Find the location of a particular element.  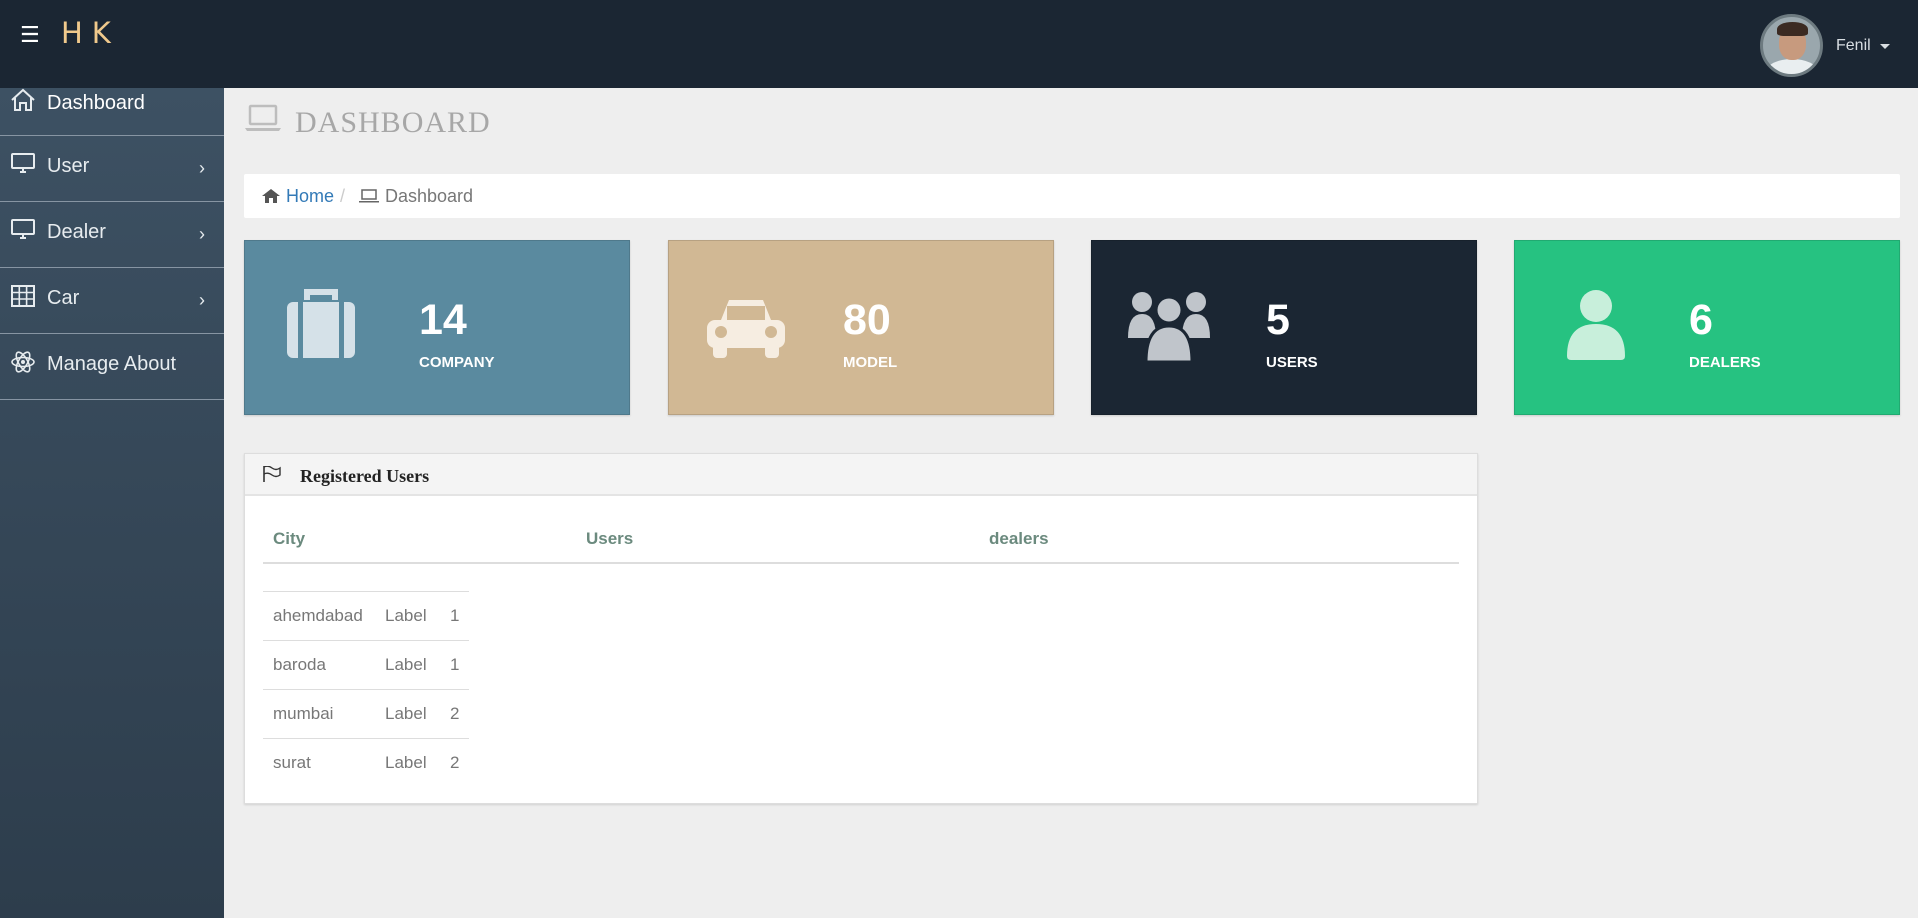

breadcrumb: Home / Dashboard is located at coordinates (1072, 196).